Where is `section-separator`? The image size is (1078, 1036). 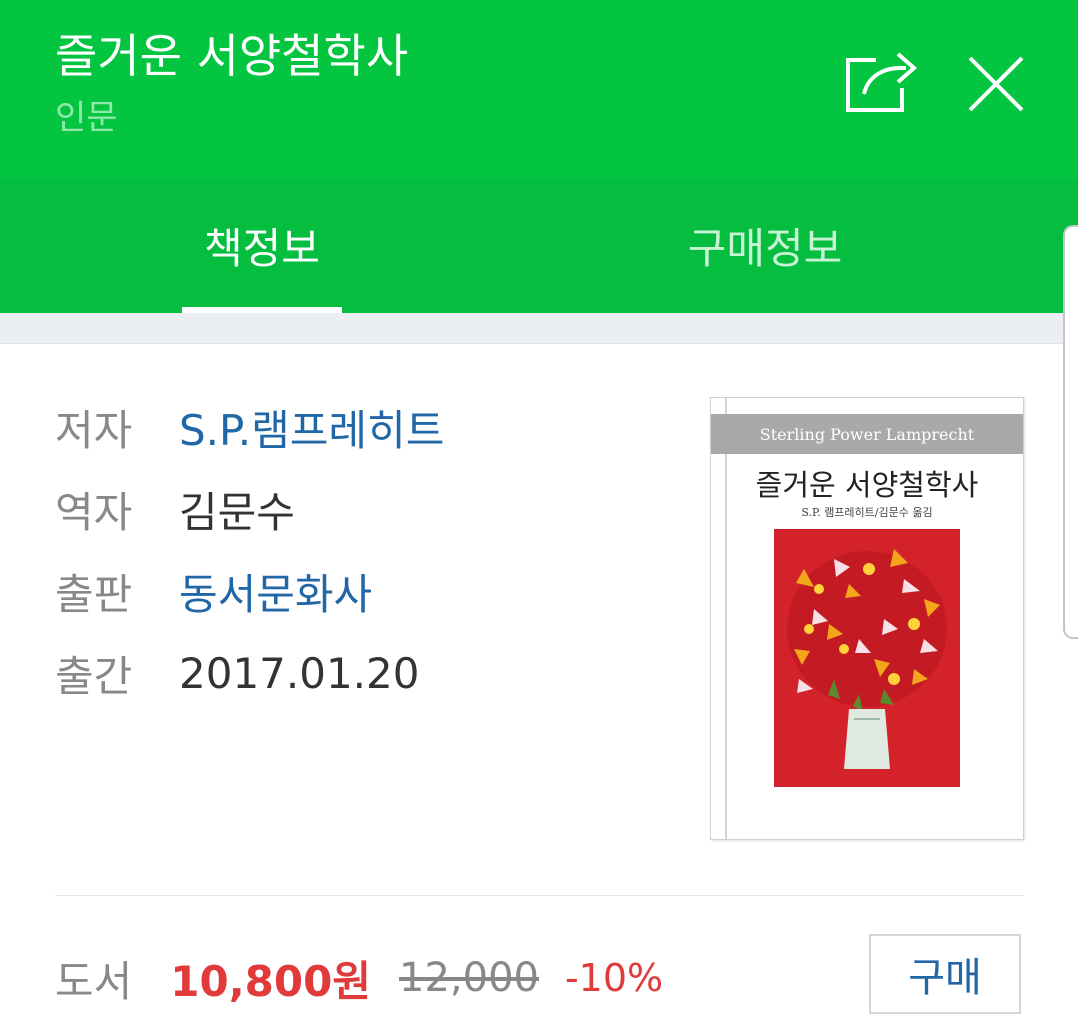 section-separator is located at coordinates (539, 328).